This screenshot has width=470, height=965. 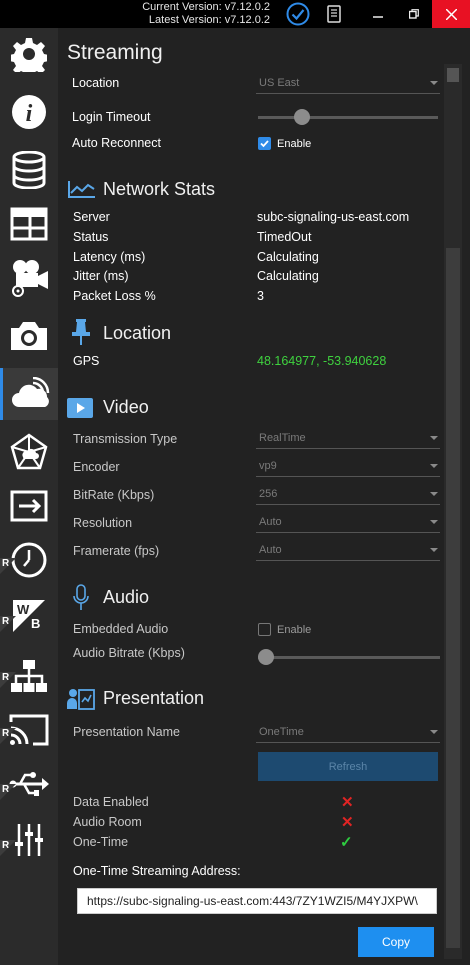 I want to click on one-time-label: One-Time, so click(x=101, y=842).